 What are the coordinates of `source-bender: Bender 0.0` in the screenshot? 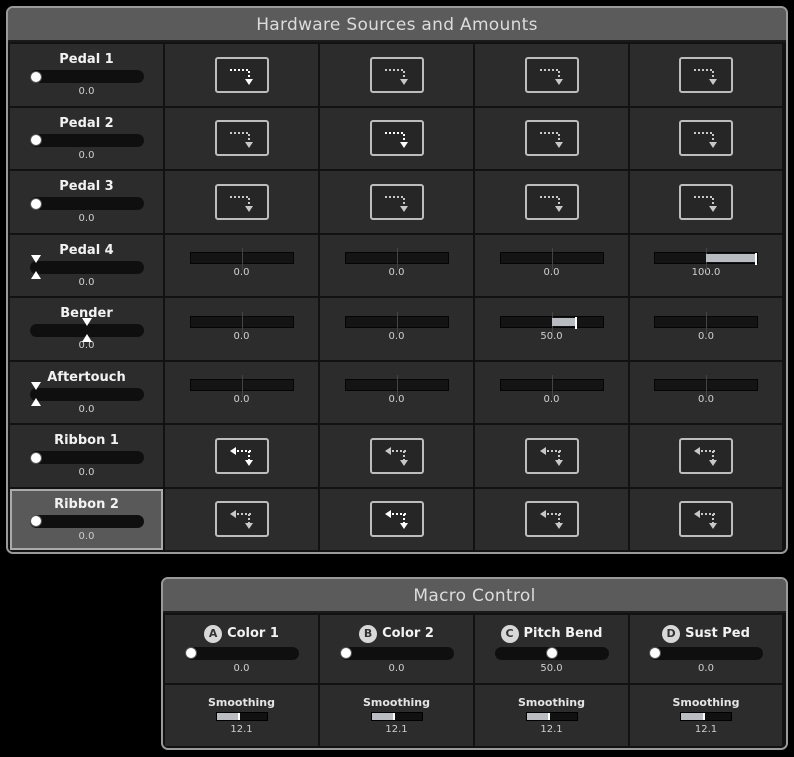 It's located at (86, 329).